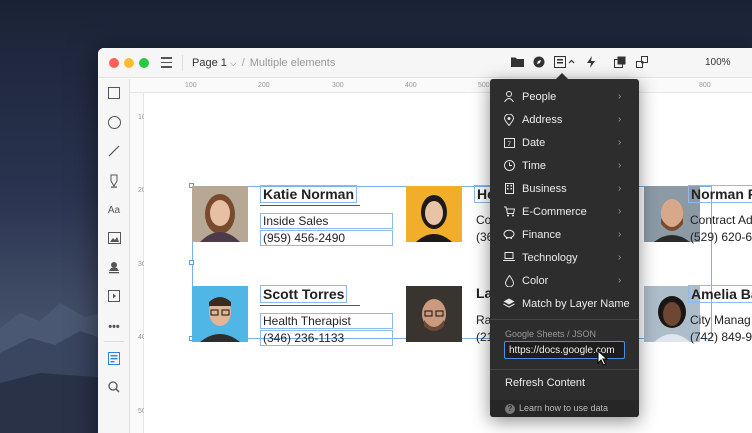 The width and height of the screenshot is (752, 433). Describe the element at coordinates (539, 96) in the screenshot. I see `menu-item-label: People` at that location.